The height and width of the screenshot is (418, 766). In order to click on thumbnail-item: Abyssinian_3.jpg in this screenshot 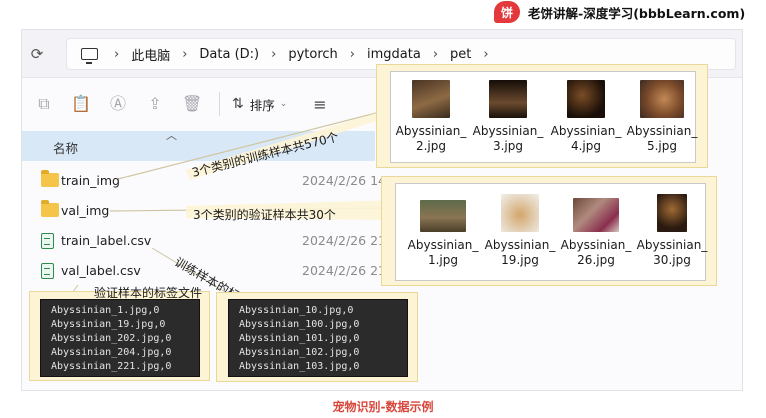, I will do `click(508, 117)`.